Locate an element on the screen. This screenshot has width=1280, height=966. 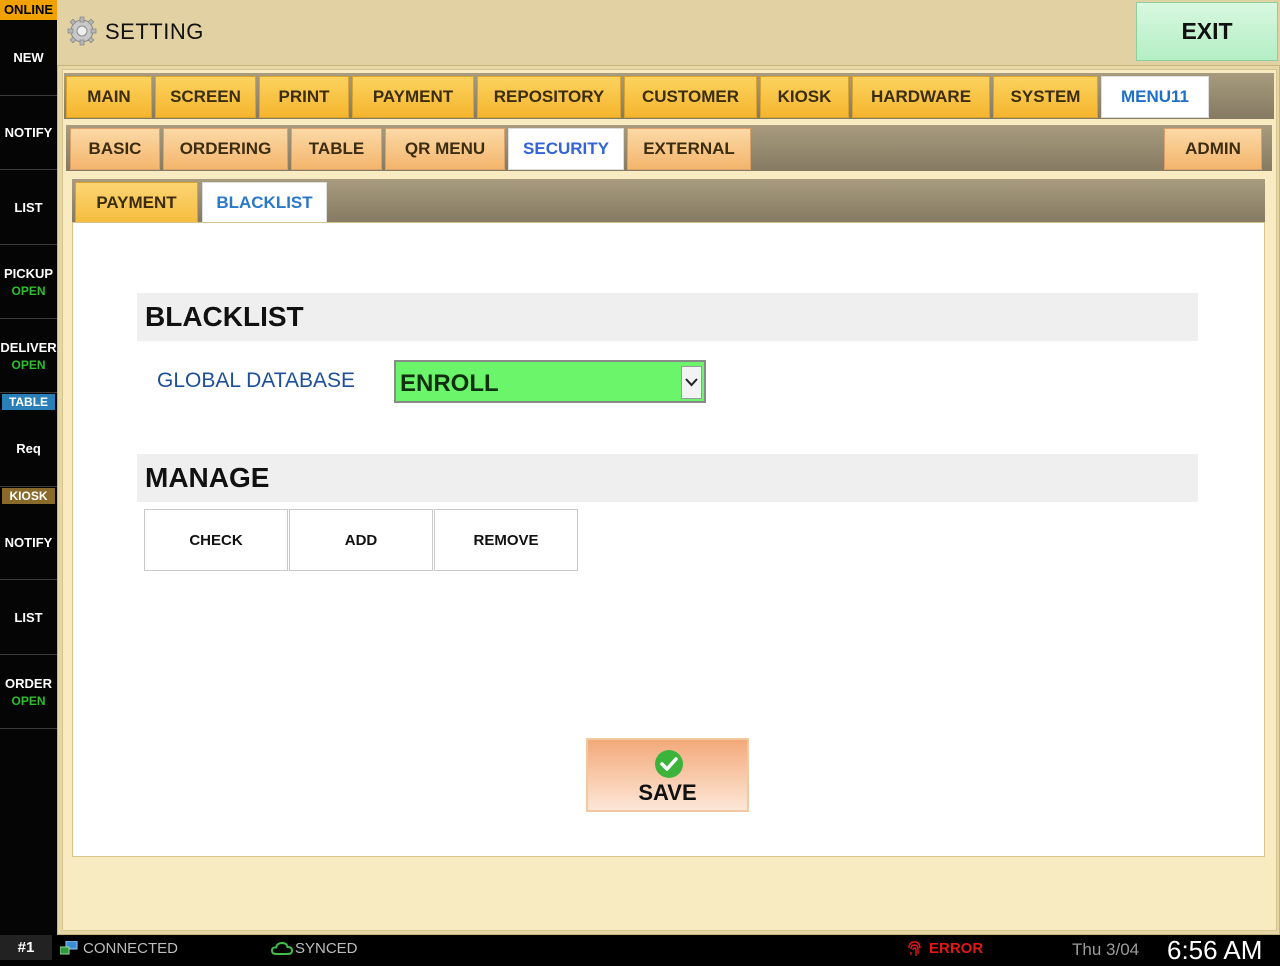
sidebar-item-label: PICKUP is located at coordinates (28, 273).